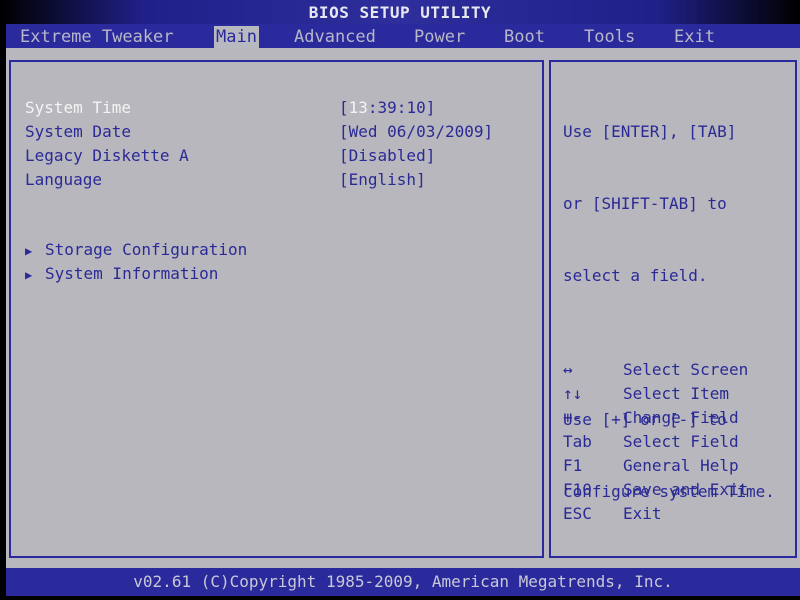 The image size is (800, 600). What do you see at coordinates (146, 249) in the screenshot?
I see `submenu-label: Storage Configuration` at bounding box center [146, 249].